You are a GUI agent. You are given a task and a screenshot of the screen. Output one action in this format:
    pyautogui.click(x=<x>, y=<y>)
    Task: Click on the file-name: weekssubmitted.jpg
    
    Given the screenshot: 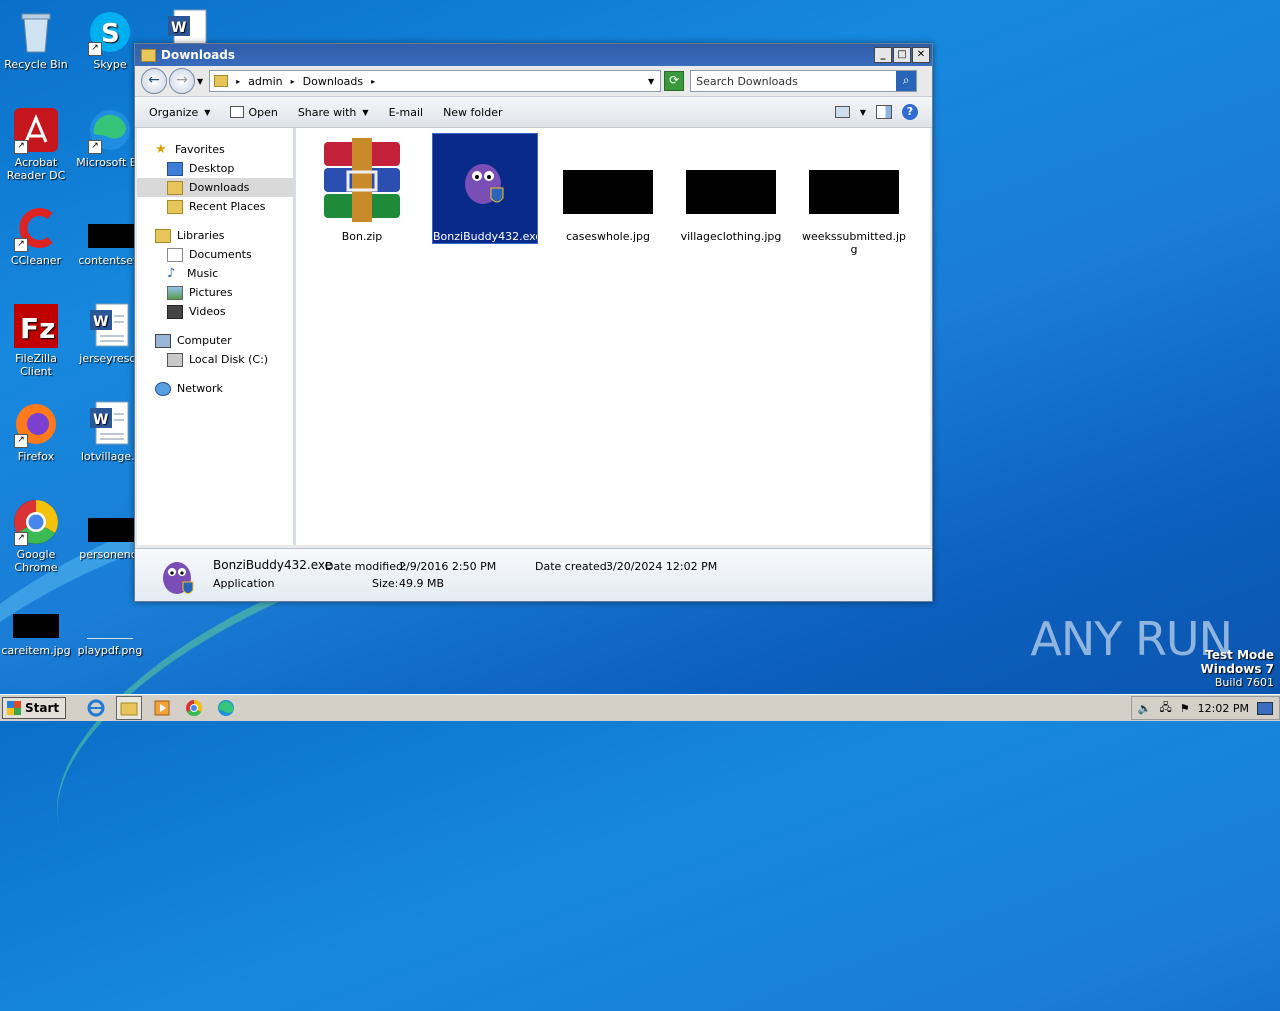 What is the action you would take?
    pyautogui.click(x=854, y=243)
    